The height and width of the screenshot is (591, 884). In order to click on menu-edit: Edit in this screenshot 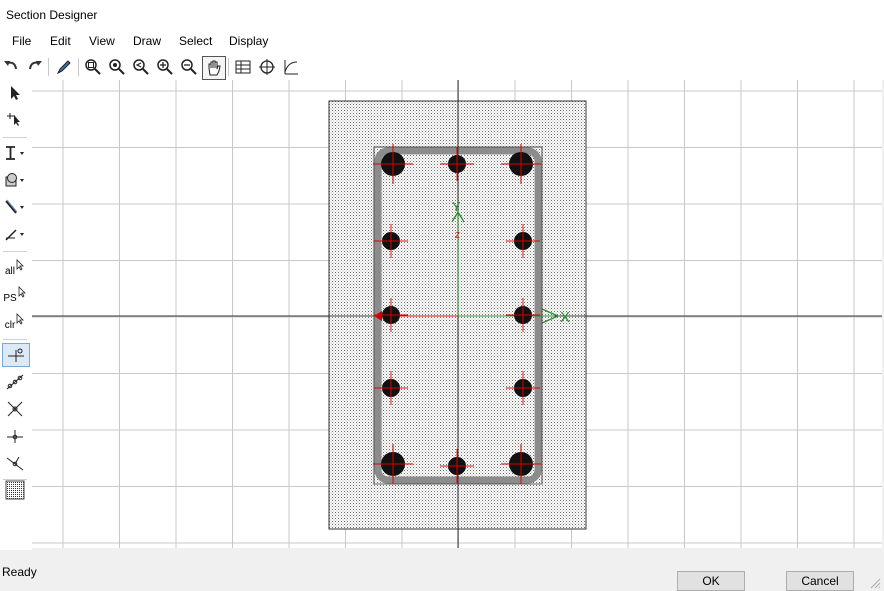, I will do `click(60, 41)`.